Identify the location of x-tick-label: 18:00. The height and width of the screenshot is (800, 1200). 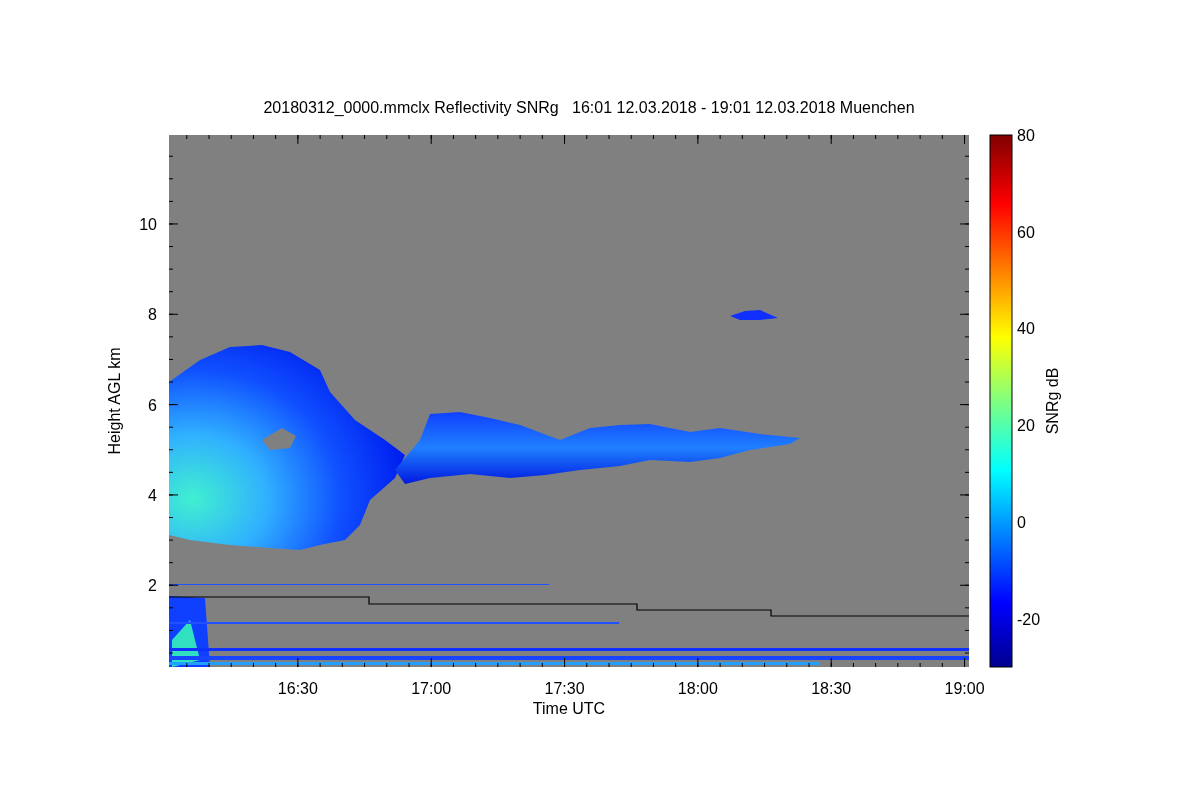
(697, 688).